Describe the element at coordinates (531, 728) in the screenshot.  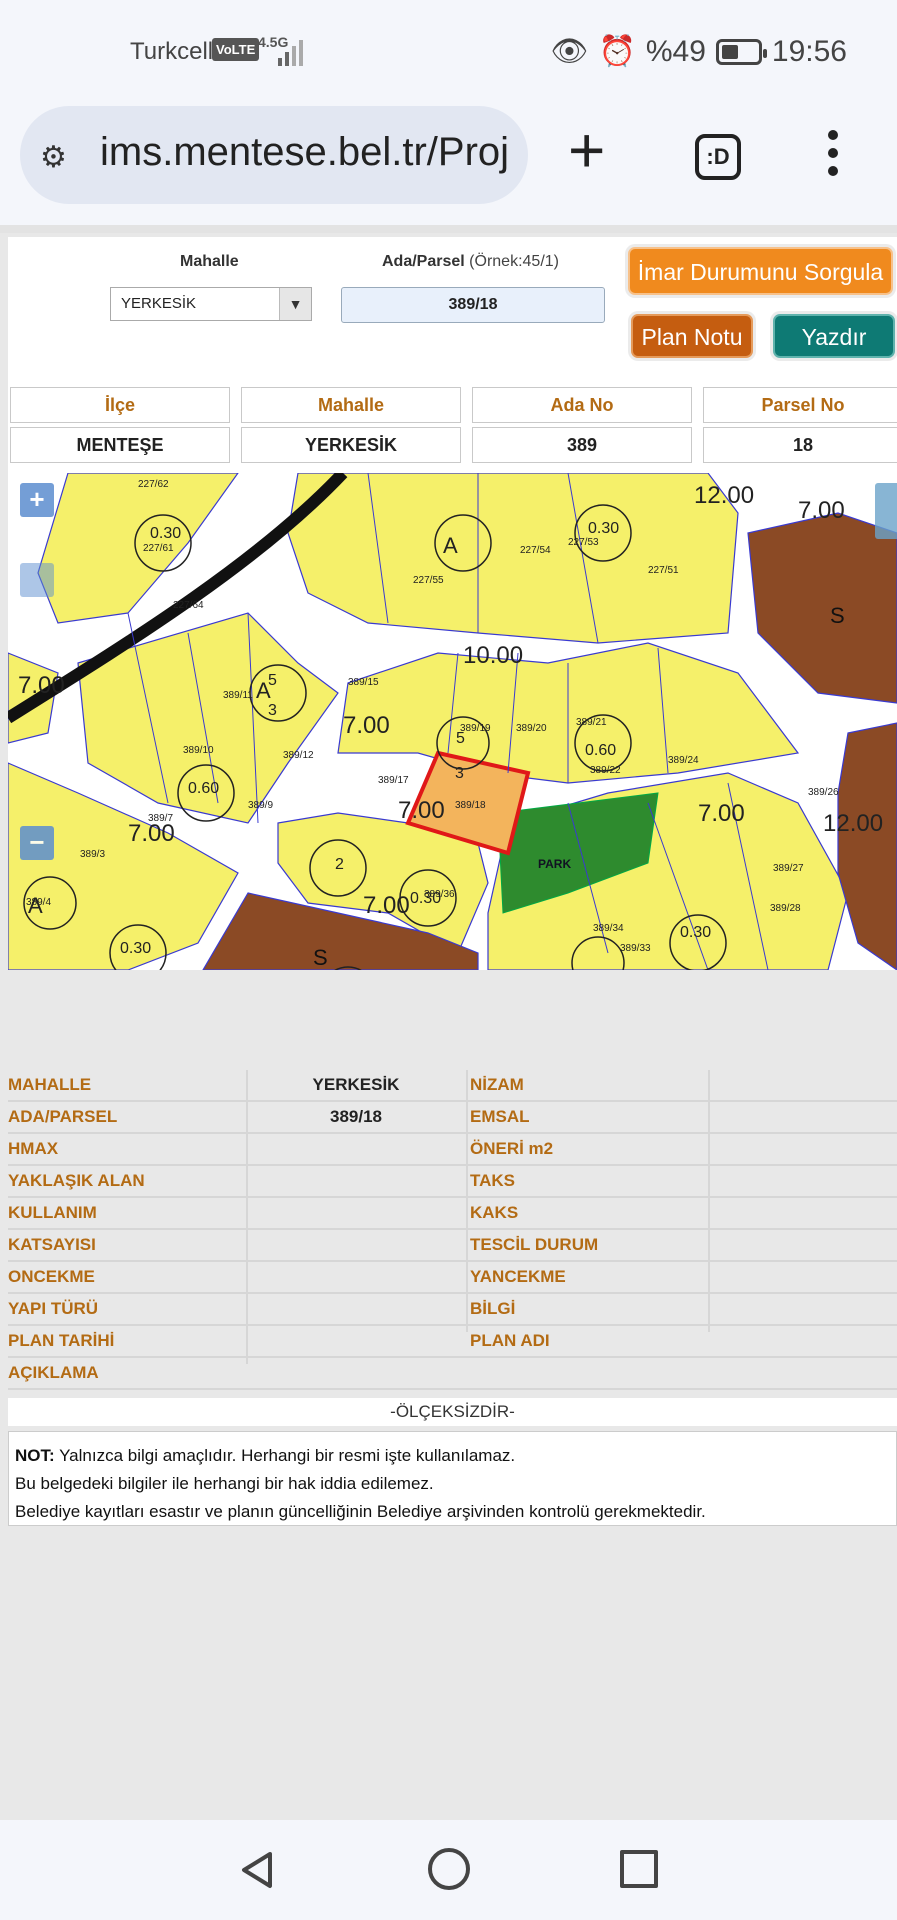
I see `parcel-label: 389/20` at that location.